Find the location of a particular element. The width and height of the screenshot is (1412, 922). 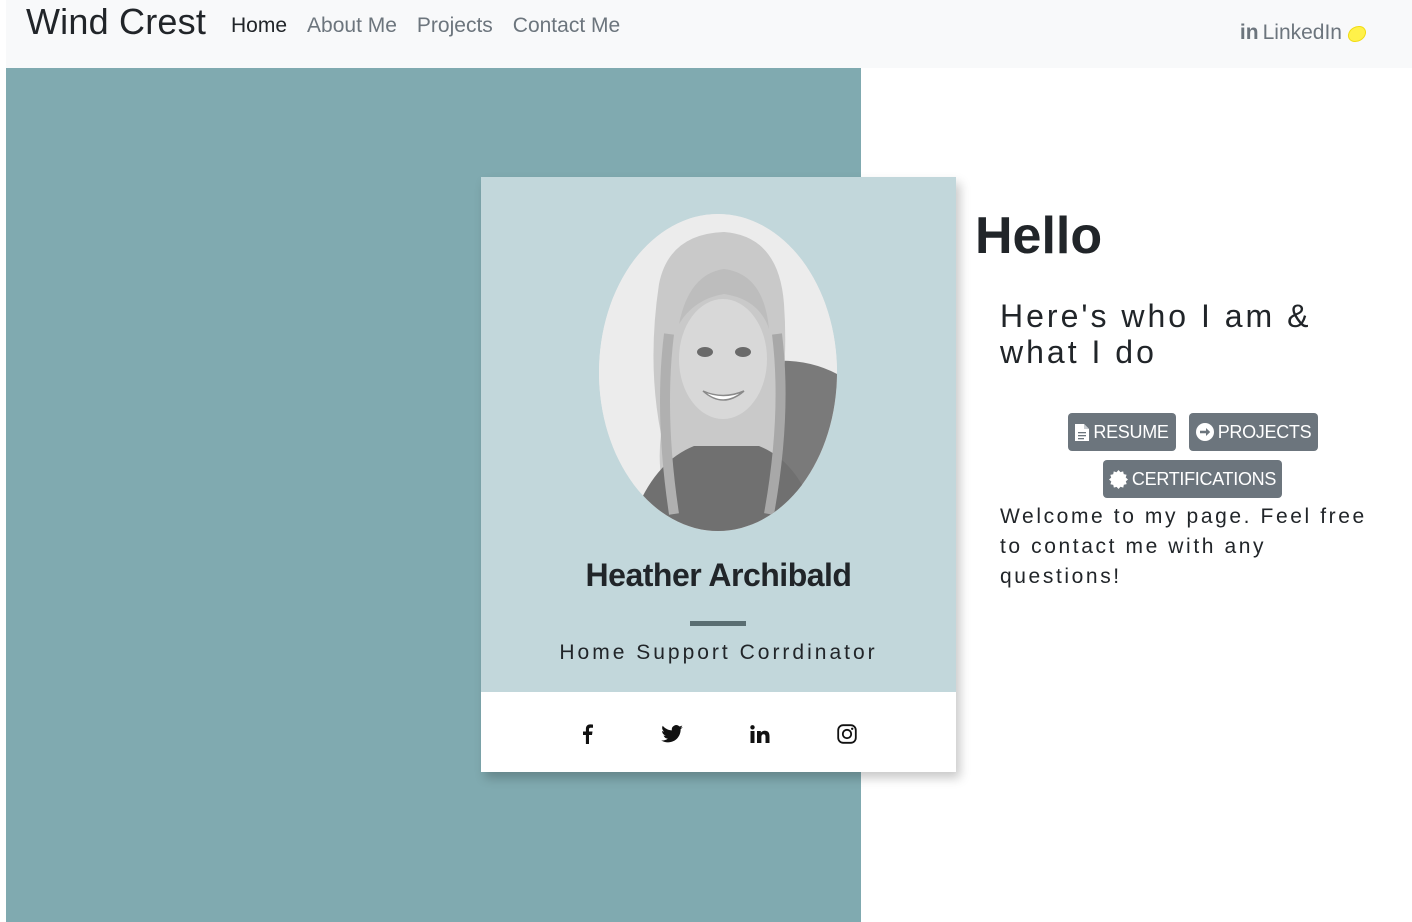

nav-contact-link: Contact Me is located at coordinates (566, 26).